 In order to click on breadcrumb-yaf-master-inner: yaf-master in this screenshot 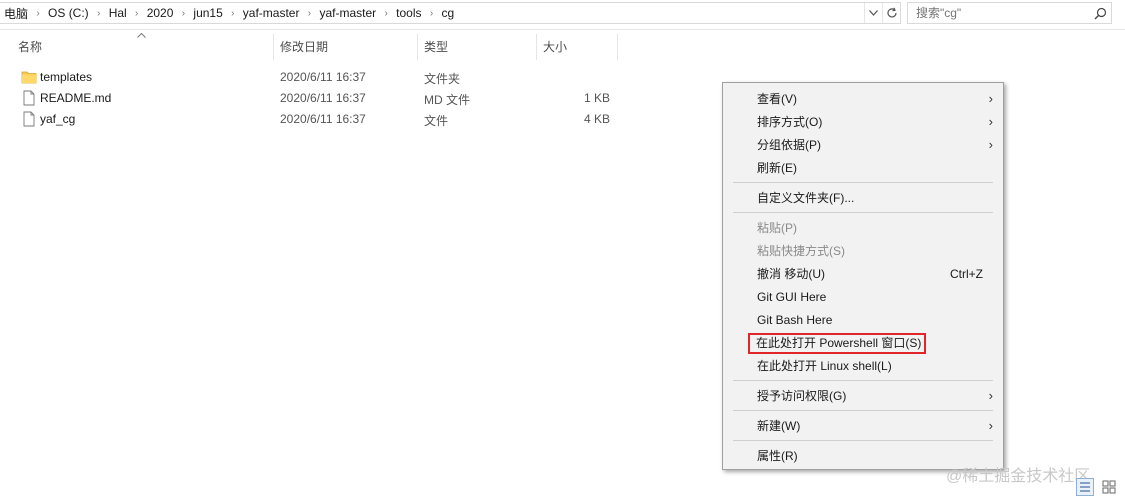, I will do `click(347, 13)`.